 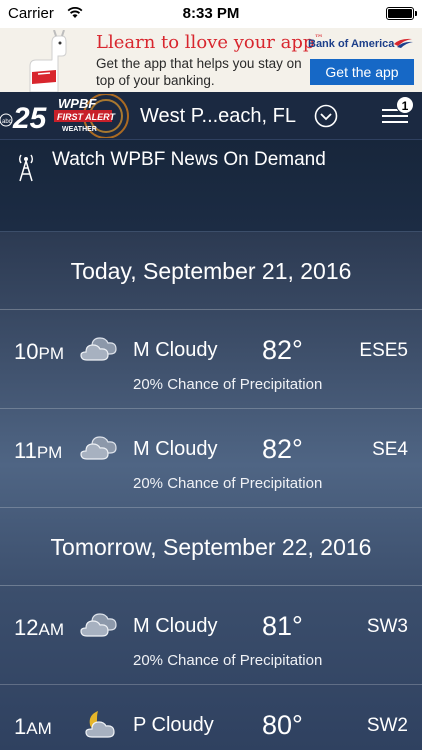 What do you see at coordinates (211, 186) in the screenshot?
I see `news-on-demand-row: Watch WPBF News On Demand` at bounding box center [211, 186].